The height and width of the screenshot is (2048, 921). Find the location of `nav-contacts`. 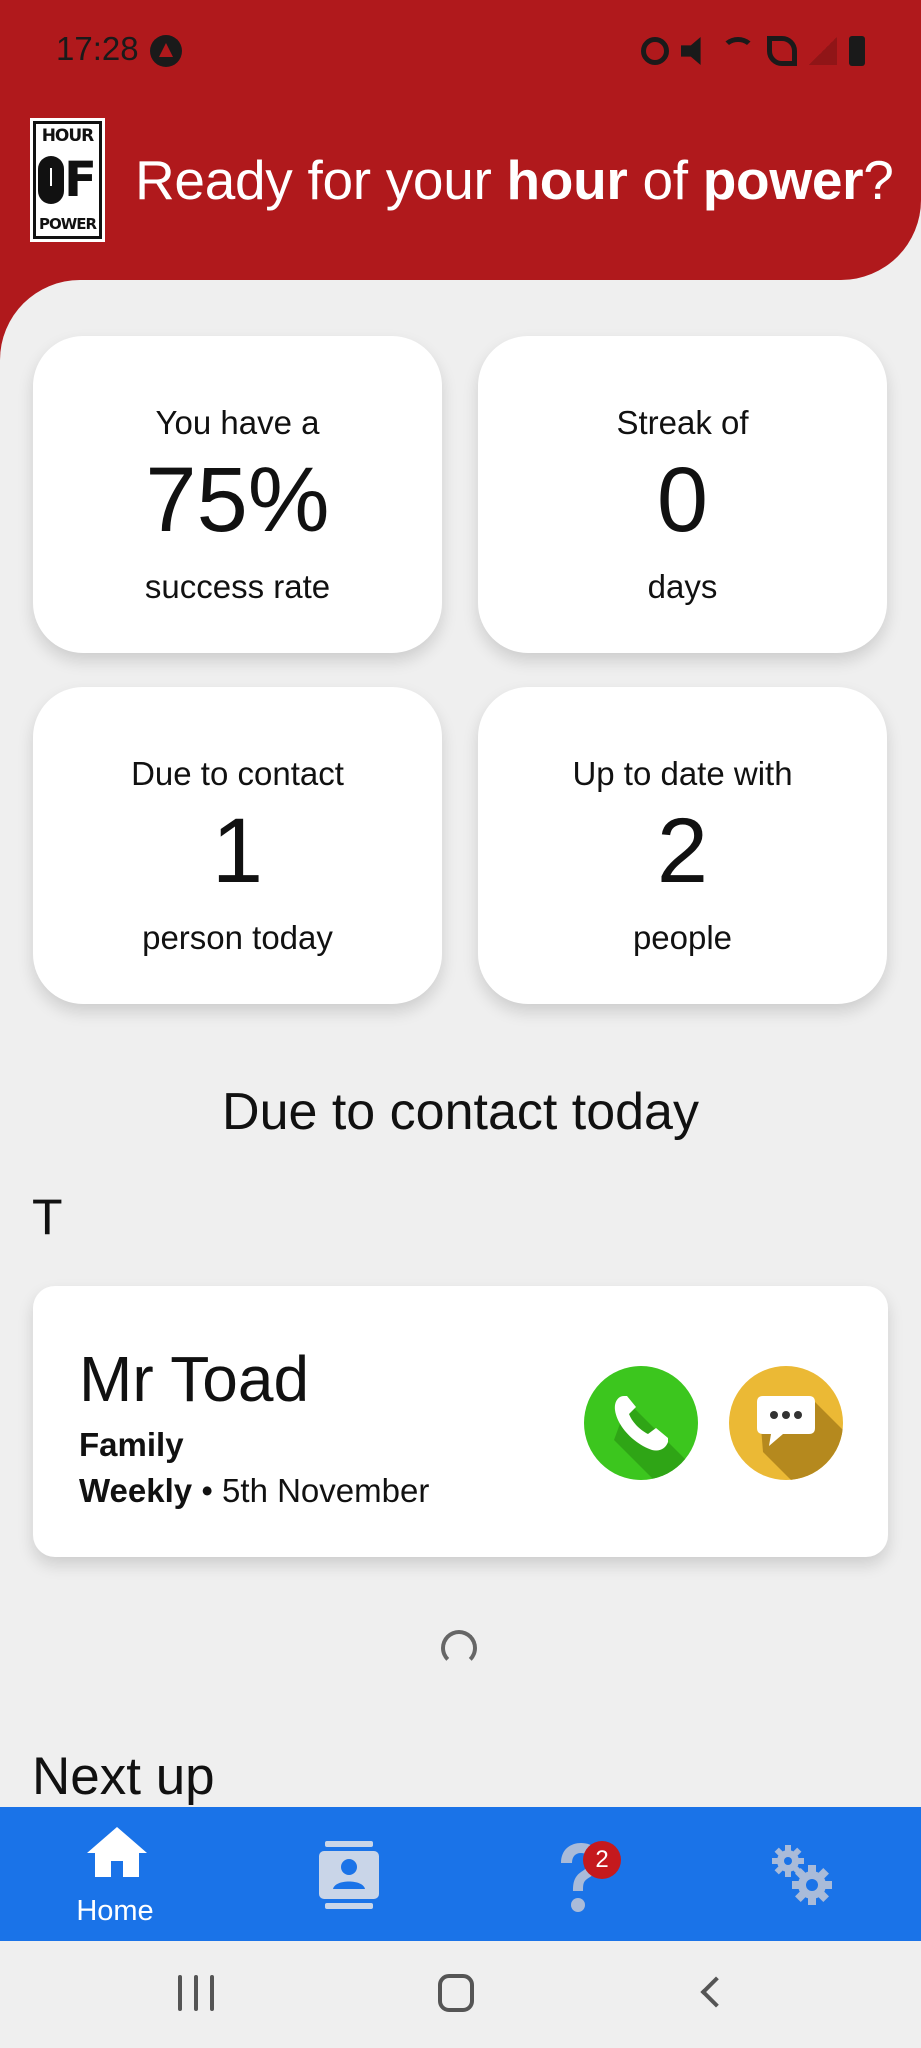

nav-contacts is located at coordinates (345, 1874).